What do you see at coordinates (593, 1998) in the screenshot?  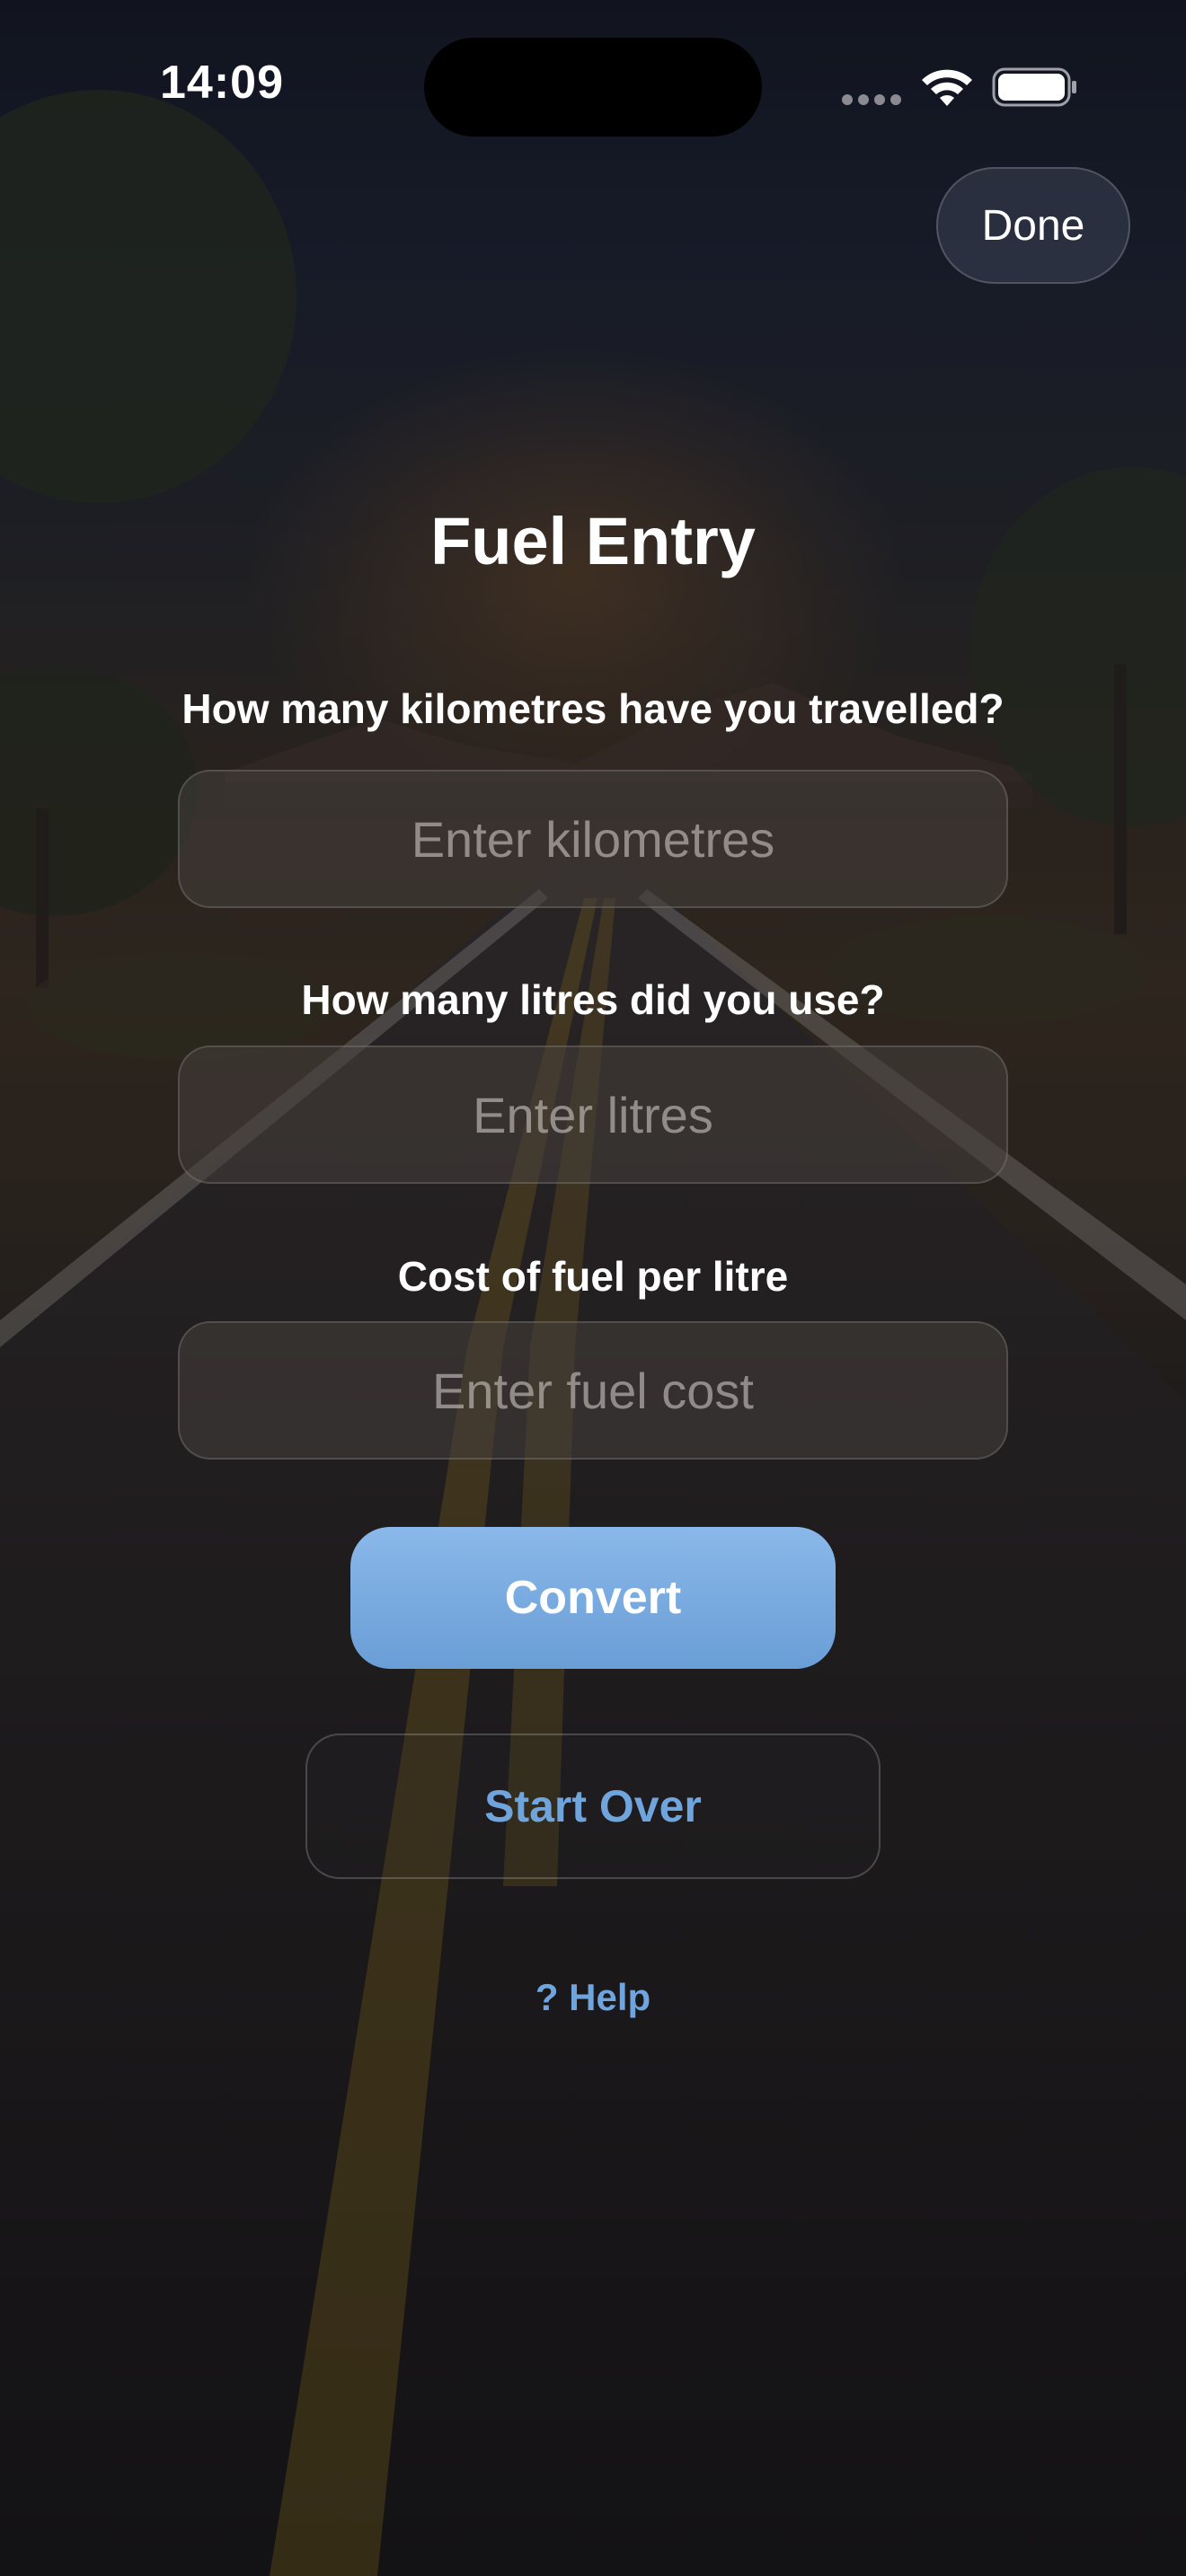 I see `help-link: ? Help` at bounding box center [593, 1998].